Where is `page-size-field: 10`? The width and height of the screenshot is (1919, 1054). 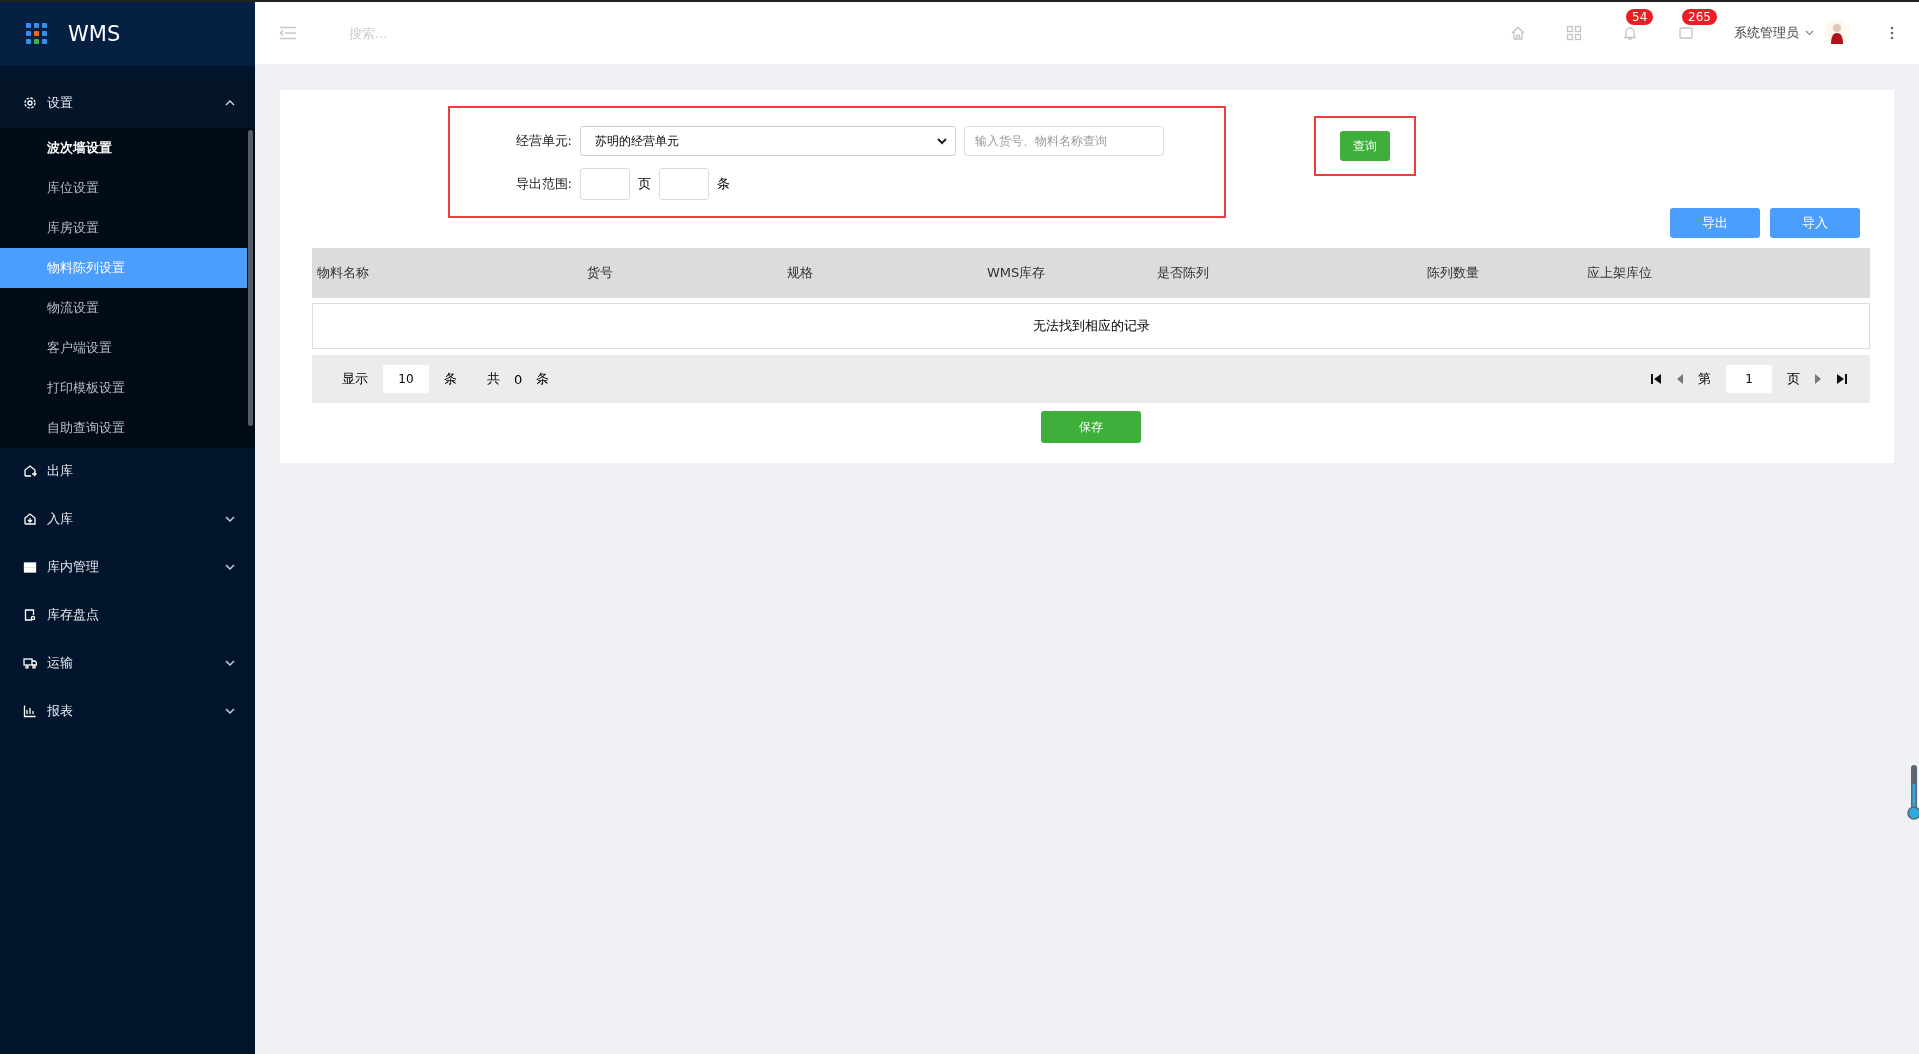 page-size-field: 10 is located at coordinates (406, 379).